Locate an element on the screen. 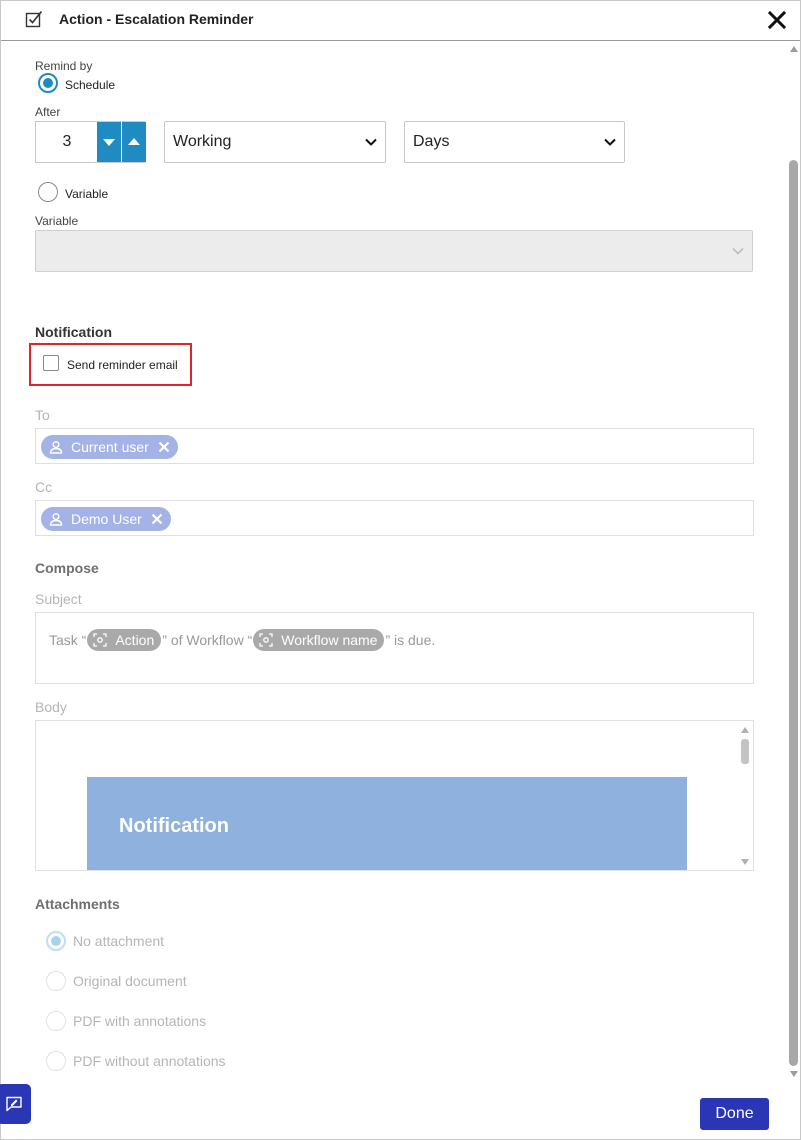 The height and width of the screenshot is (1140, 801). working-mode-value: Working is located at coordinates (202, 141).